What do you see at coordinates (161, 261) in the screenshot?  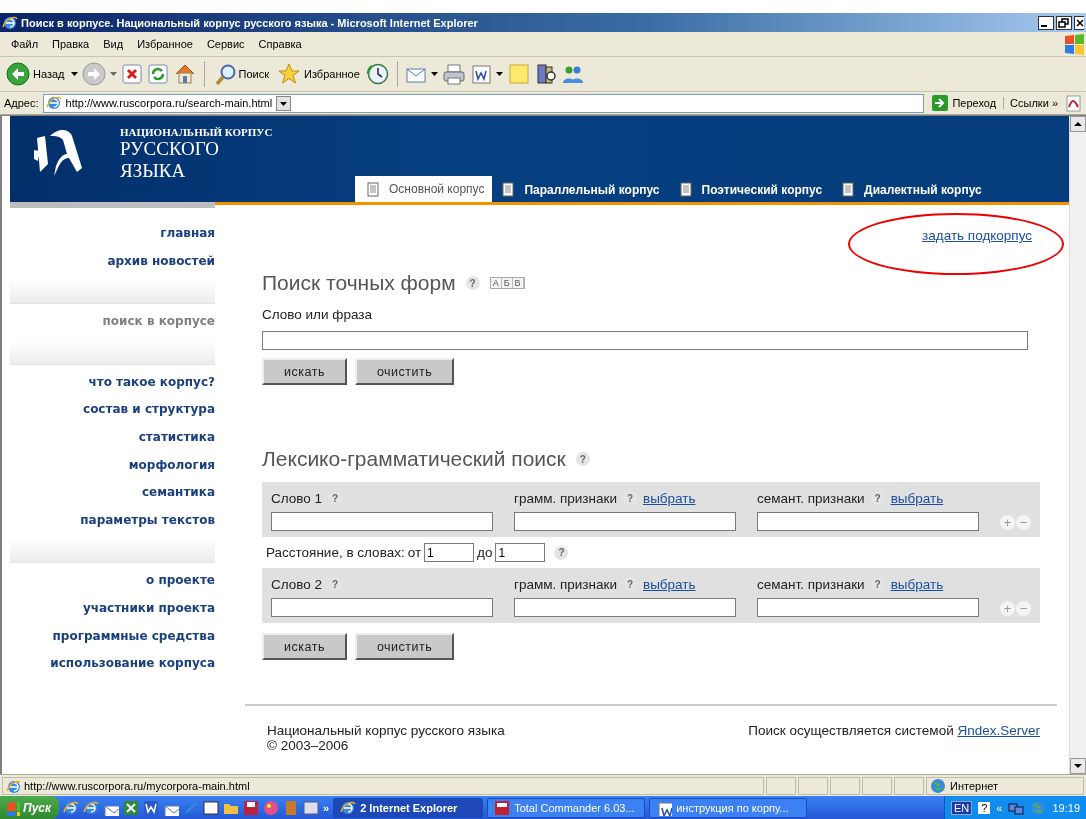 I see `sidebar-link: архив новостей` at bounding box center [161, 261].